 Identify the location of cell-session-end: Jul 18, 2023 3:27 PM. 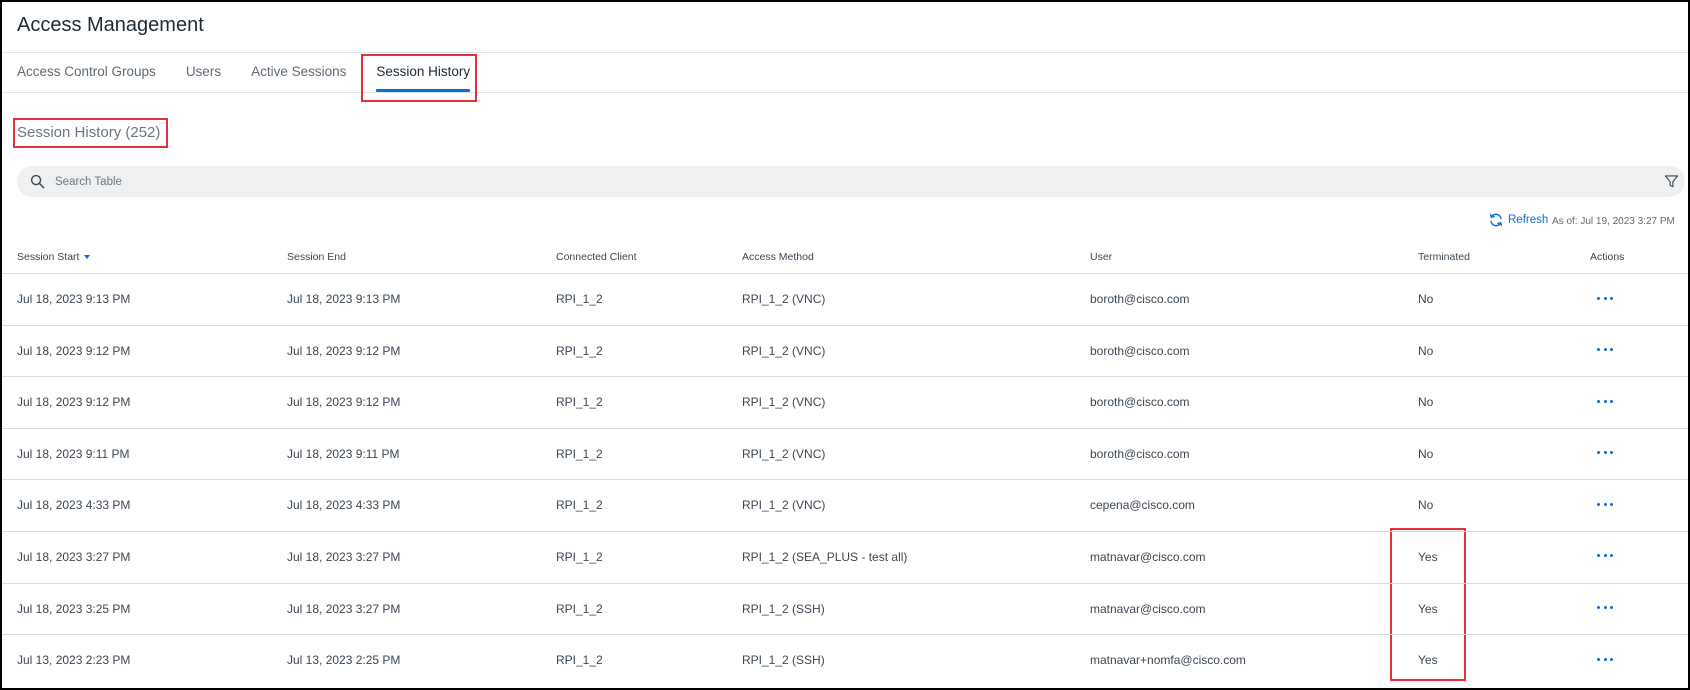
(344, 608).